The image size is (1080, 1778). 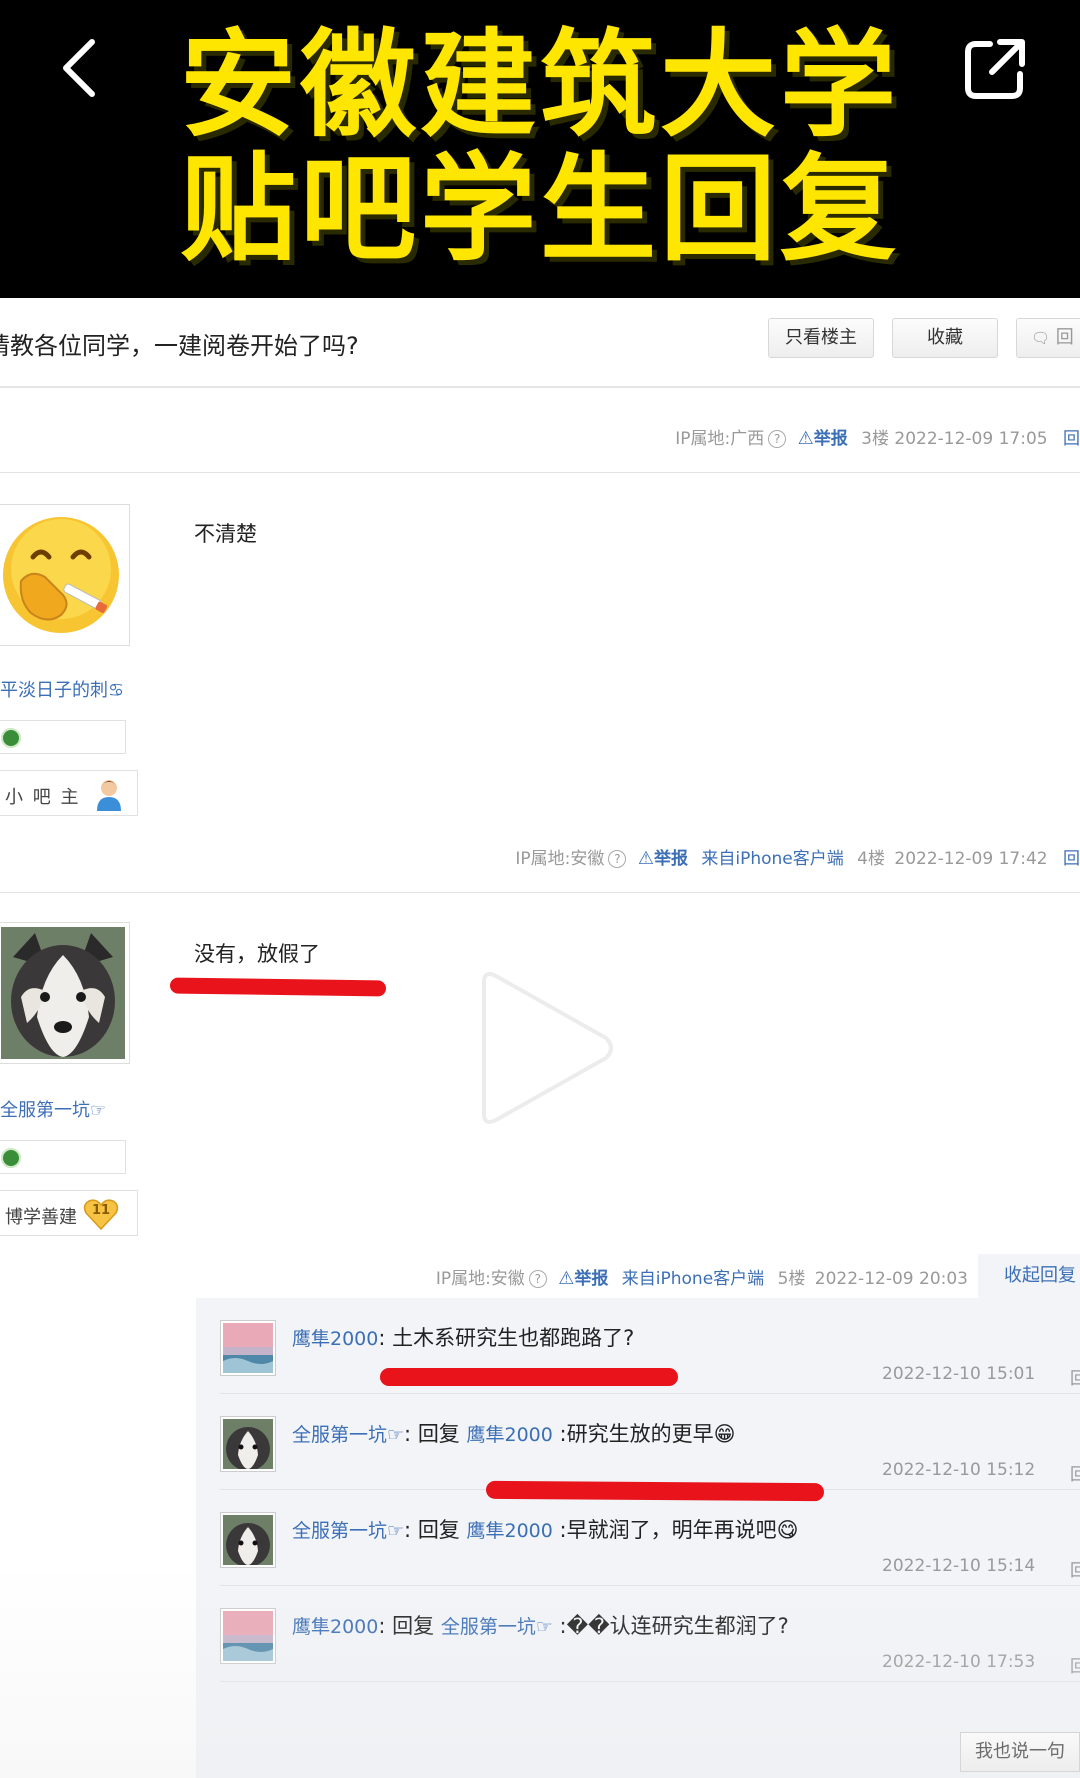 I want to click on user-role-icon, so click(x=109, y=795).